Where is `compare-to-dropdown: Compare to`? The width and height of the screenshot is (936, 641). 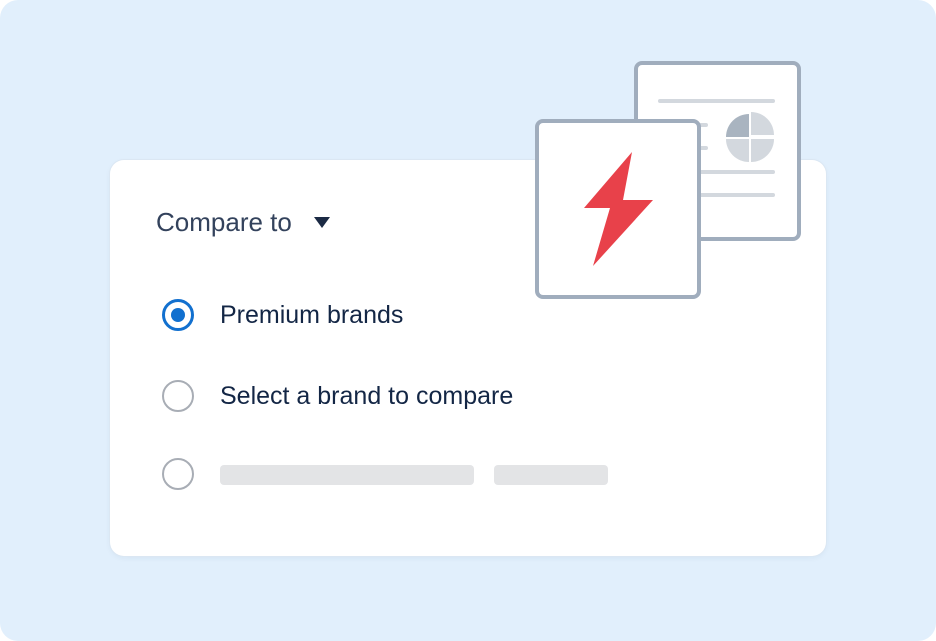
compare-to-dropdown: Compare to is located at coordinates (243, 222).